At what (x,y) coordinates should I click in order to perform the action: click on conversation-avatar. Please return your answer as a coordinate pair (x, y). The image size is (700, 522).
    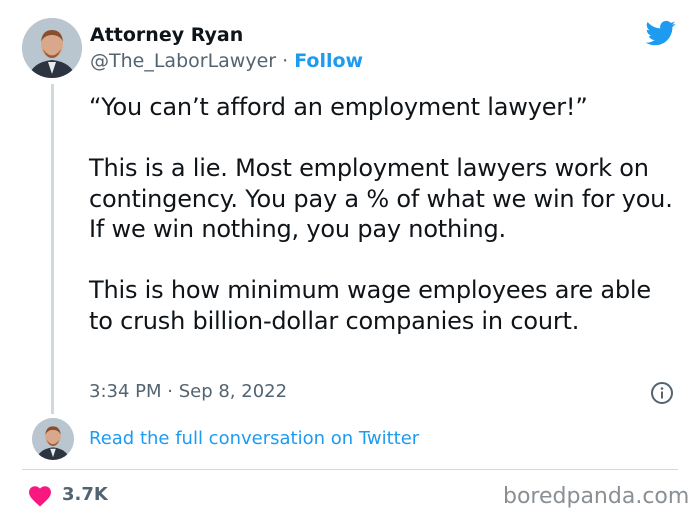
    Looking at the image, I should click on (53, 439).